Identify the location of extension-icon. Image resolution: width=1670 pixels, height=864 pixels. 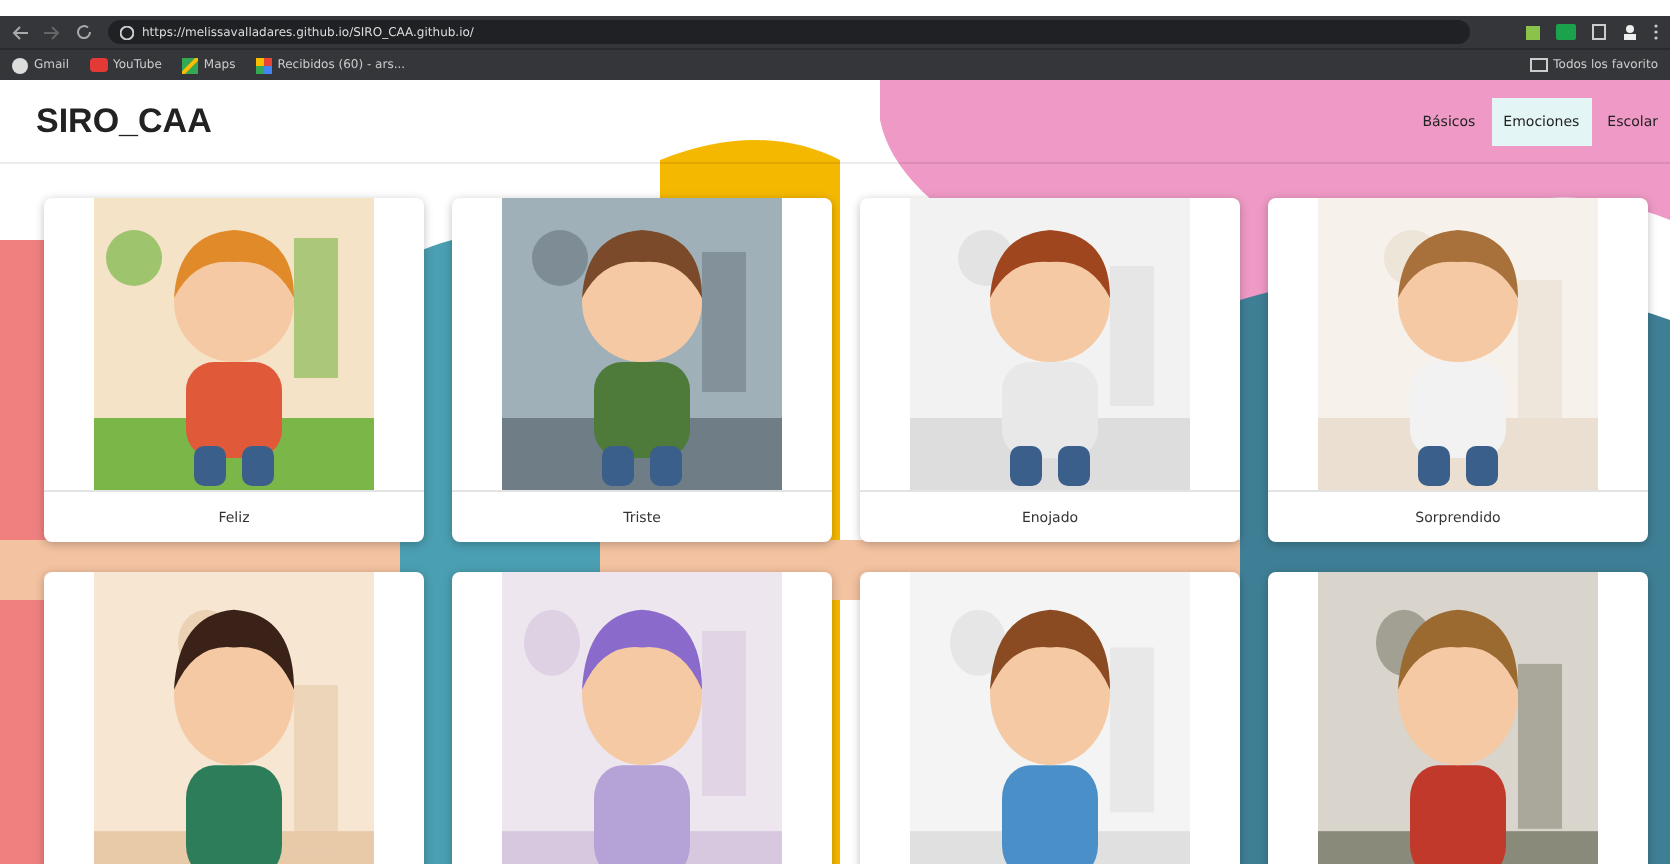
(1533, 32).